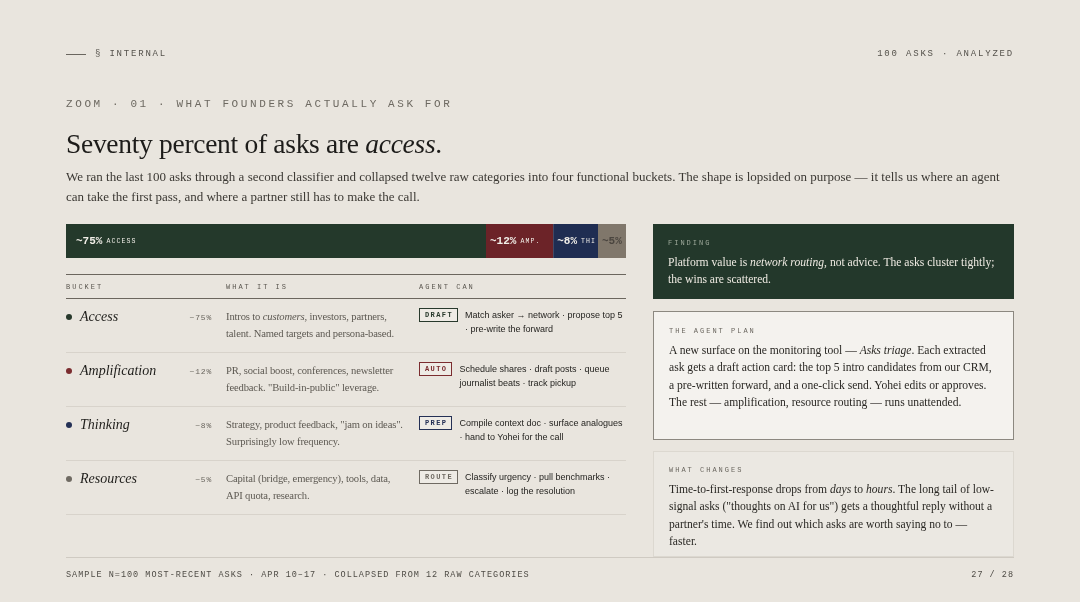 The width and height of the screenshot is (1080, 602). I want to click on agent-actions: Match asker → network · propose top 5 · pre-write the forward, so click(544, 322).